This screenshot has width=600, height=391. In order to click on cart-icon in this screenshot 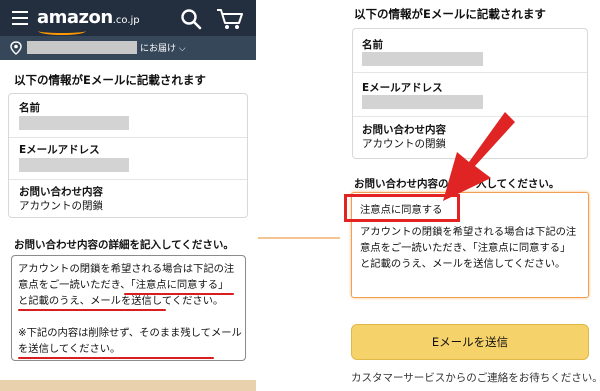, I will do `click(230, 19)`.